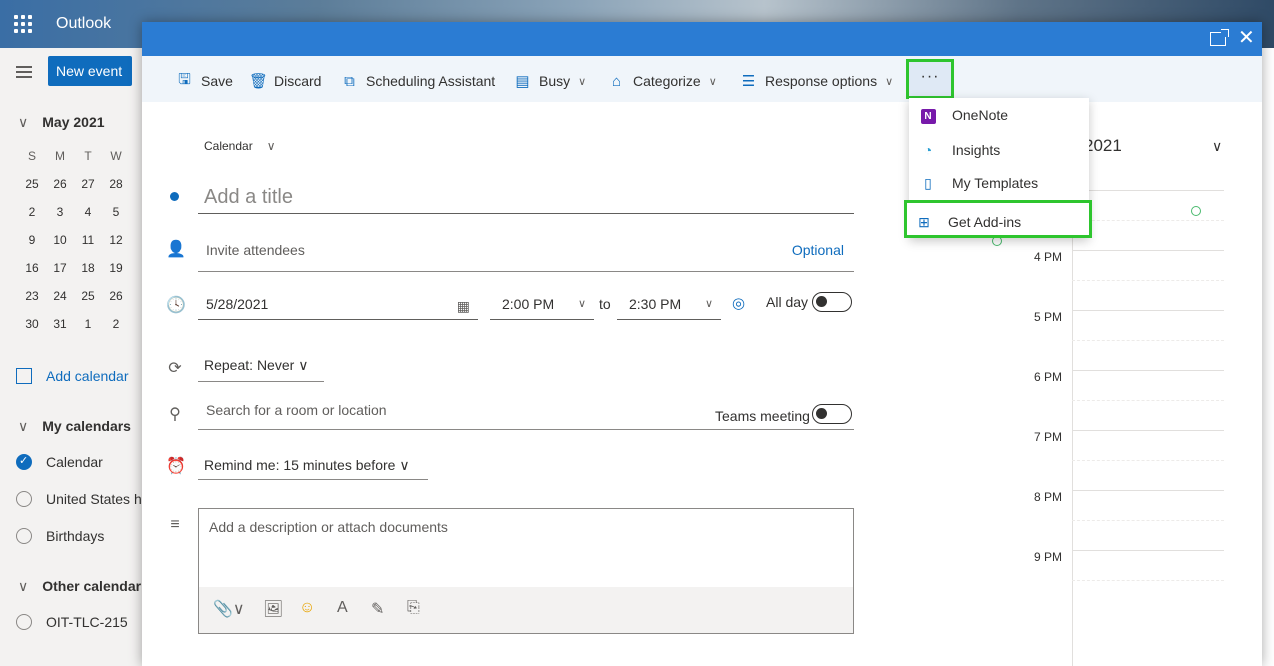  What do you see at coordinates (60, 296) in the screenshot?
I see `mini-calendar-day: 24` at bounding box center [60, 296].